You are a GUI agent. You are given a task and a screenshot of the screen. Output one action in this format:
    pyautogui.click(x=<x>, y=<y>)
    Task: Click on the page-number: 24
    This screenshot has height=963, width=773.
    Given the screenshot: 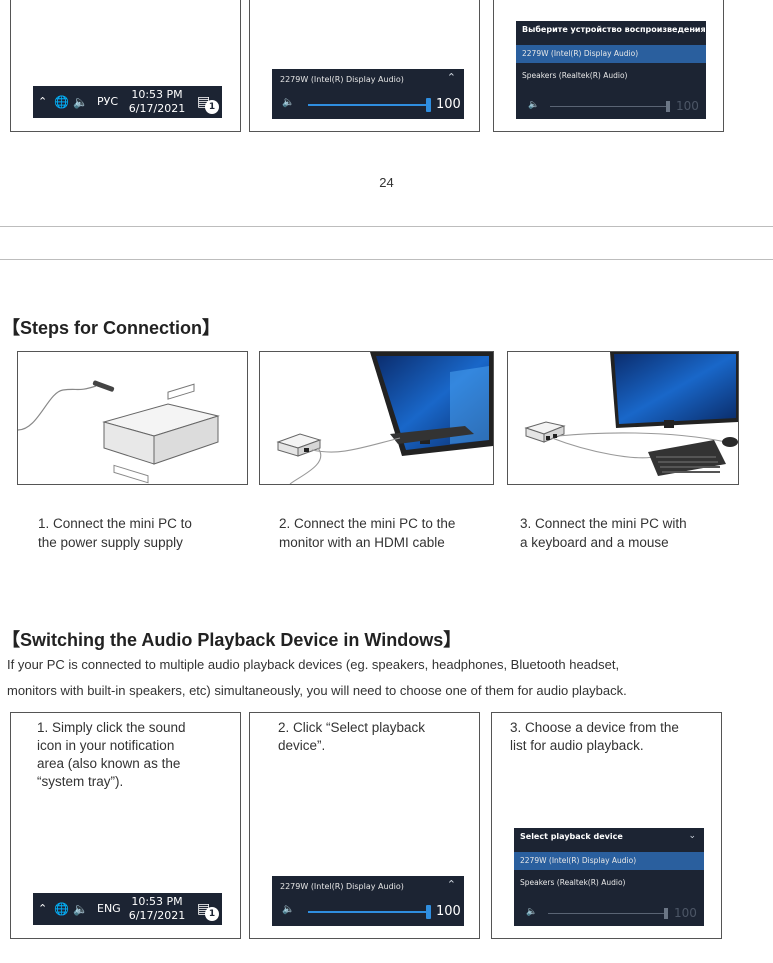 What is the action you would take?
    pyautogui.click(x=386, y=182)
    